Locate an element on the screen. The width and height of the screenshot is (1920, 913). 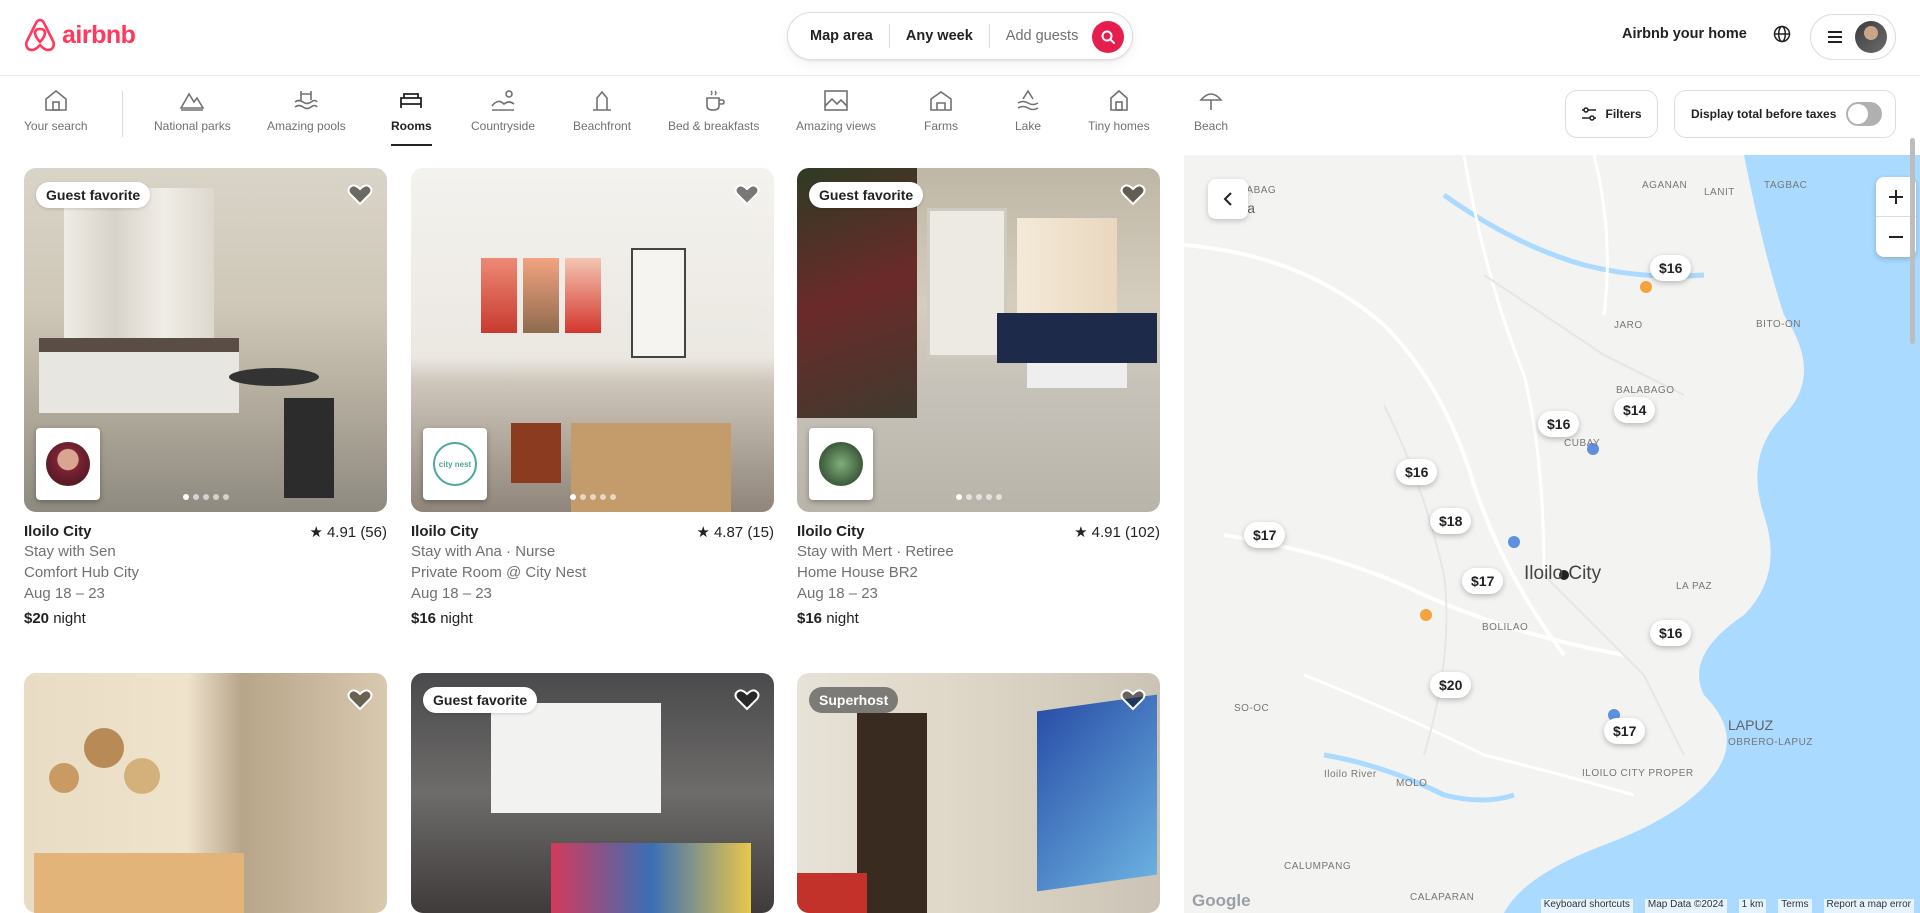
category-amazing-pools: Amazing pools is located at coordinates (306, 110).